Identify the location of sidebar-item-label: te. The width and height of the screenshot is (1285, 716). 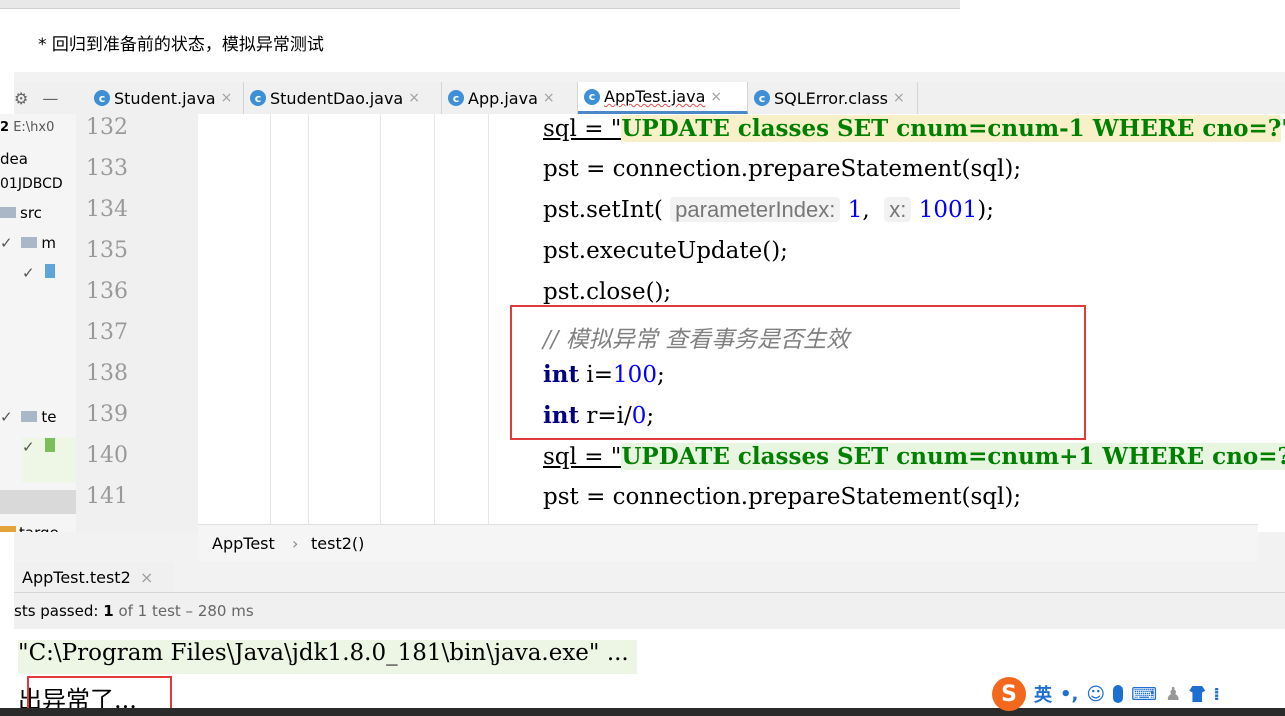
(49, 417).